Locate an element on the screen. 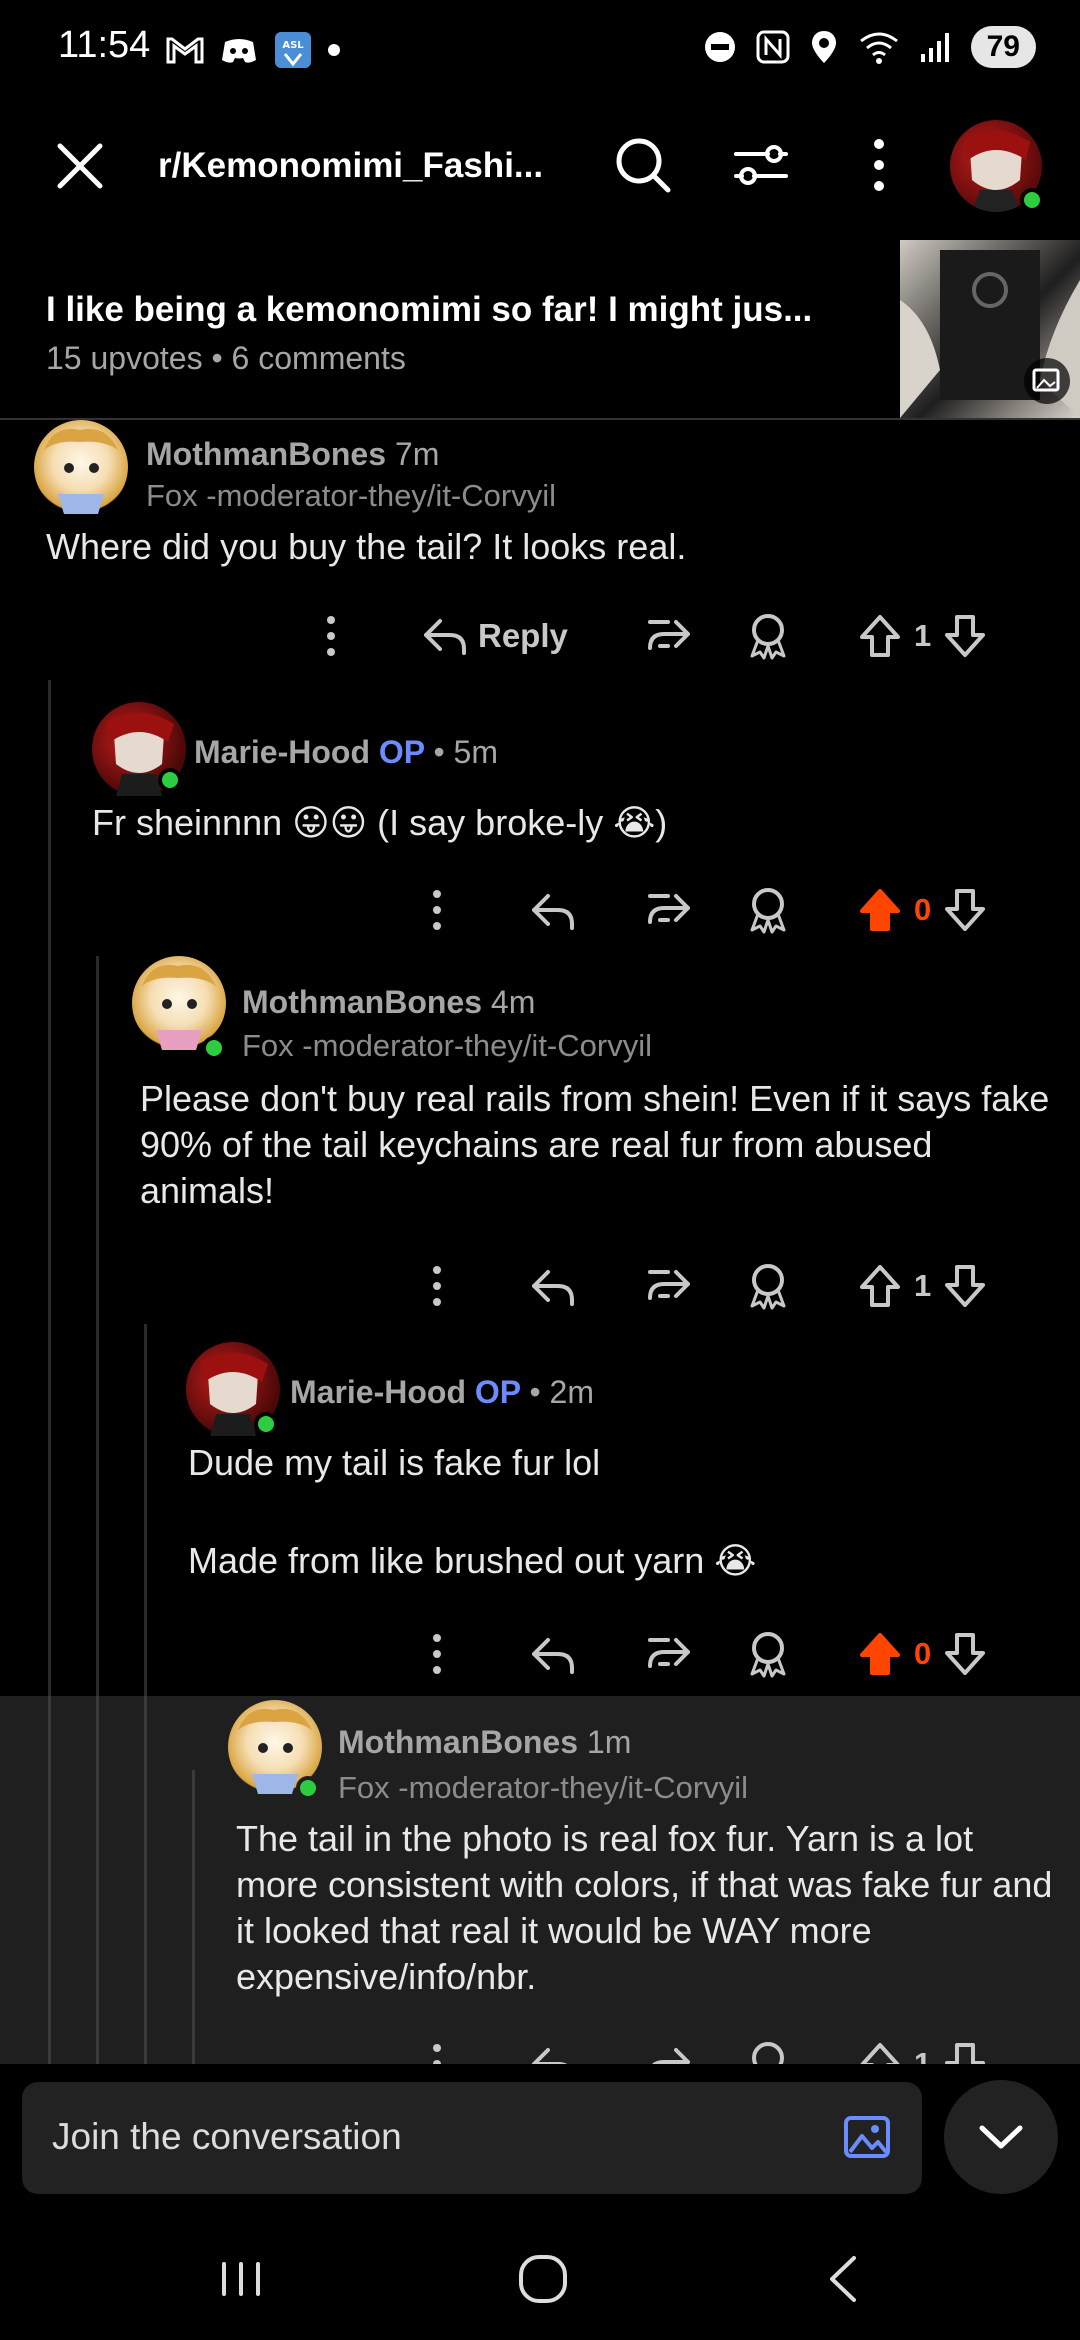  location-icon is located at coordinates (823, 47).